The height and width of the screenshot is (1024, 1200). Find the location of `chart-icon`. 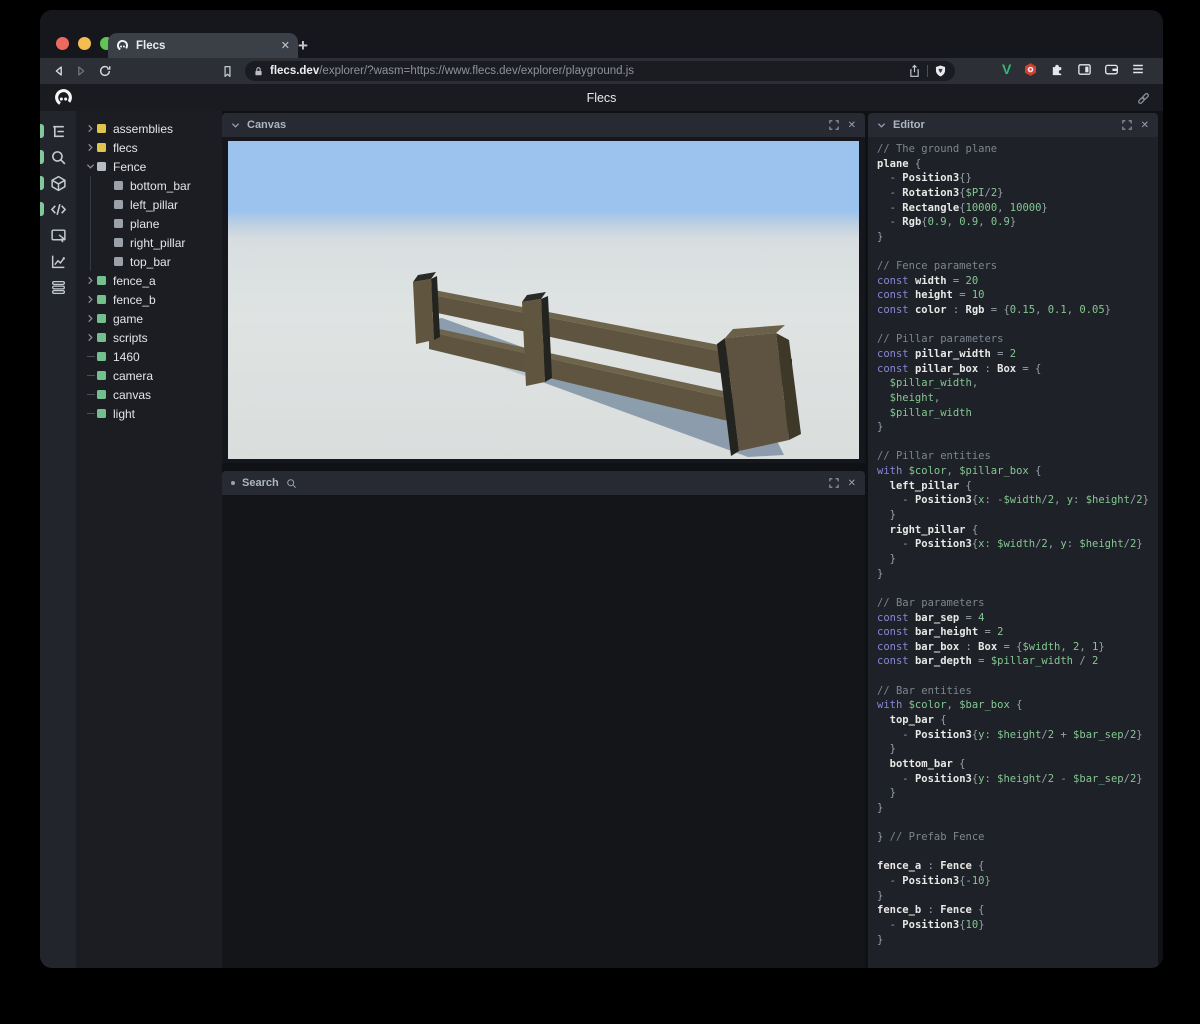

chart-icon is located at coordinates (58, 261).